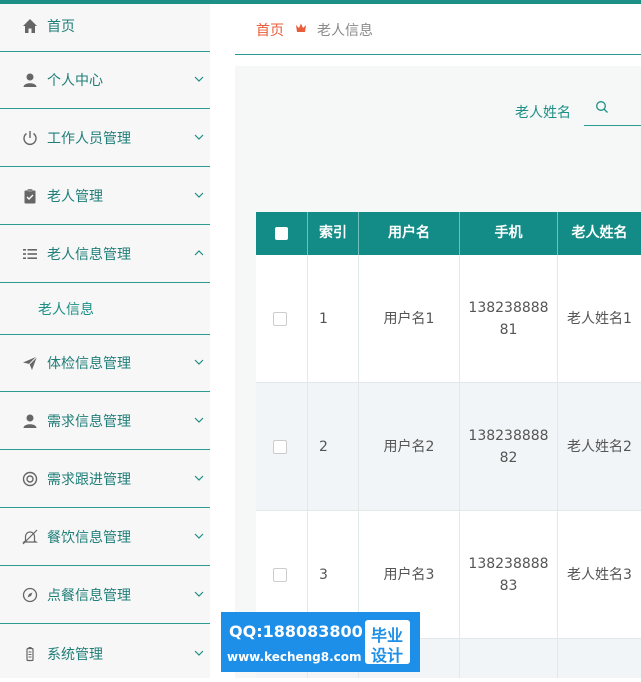 This screenshot has height=682, width=641. Describe the element at coordinates (409, 319) in the screenshot. I see `cell-username: 用户名1` at that location.